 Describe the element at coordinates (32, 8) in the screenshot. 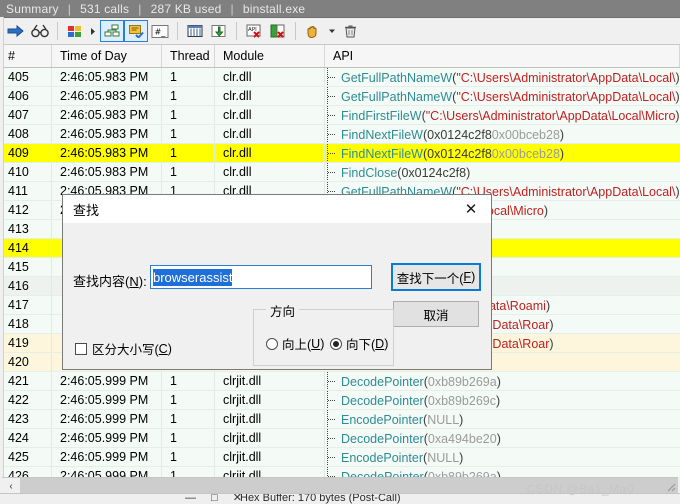

I see `summary-label: Summary` at that location.